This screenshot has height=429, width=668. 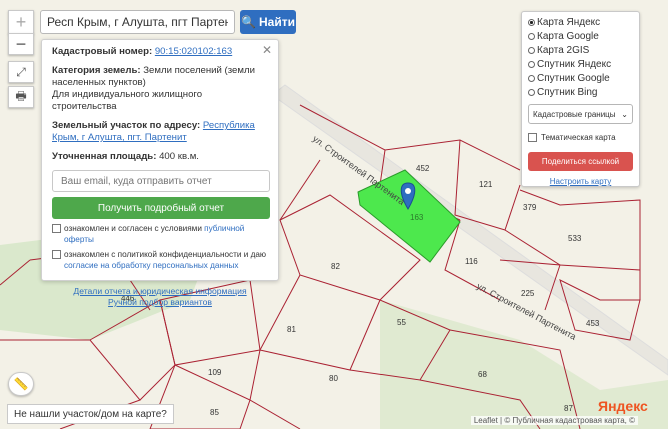 I want to click on layer-option-label: Спутник Яндекс, so click(x=574, y=64).